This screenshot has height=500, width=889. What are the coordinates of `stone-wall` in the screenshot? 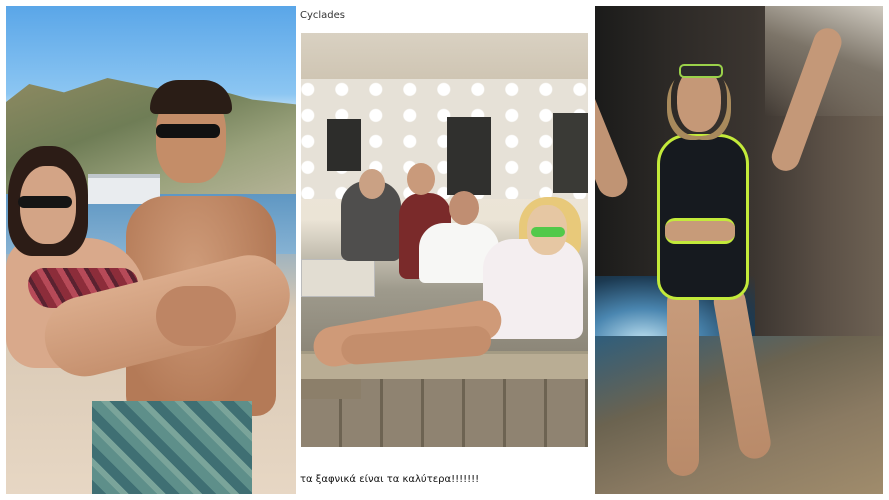 It's located at (444, 413).